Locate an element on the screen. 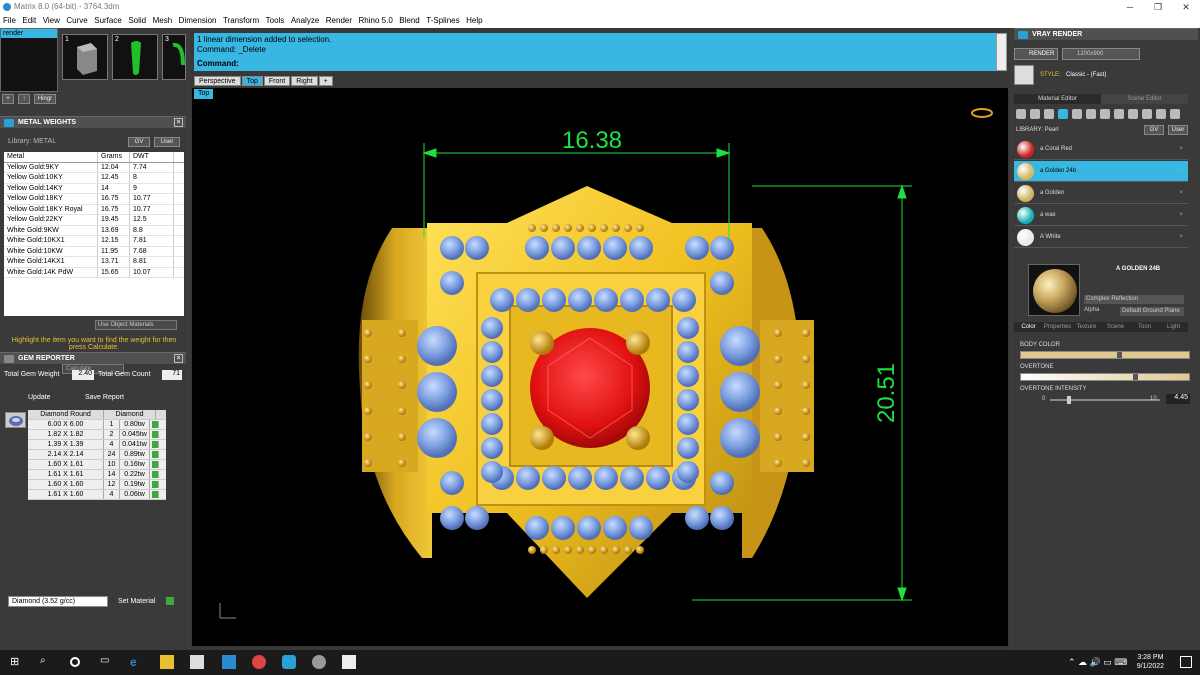 The image size is (1200, 675). menu-help: Help is located at coordinates (474, 21).